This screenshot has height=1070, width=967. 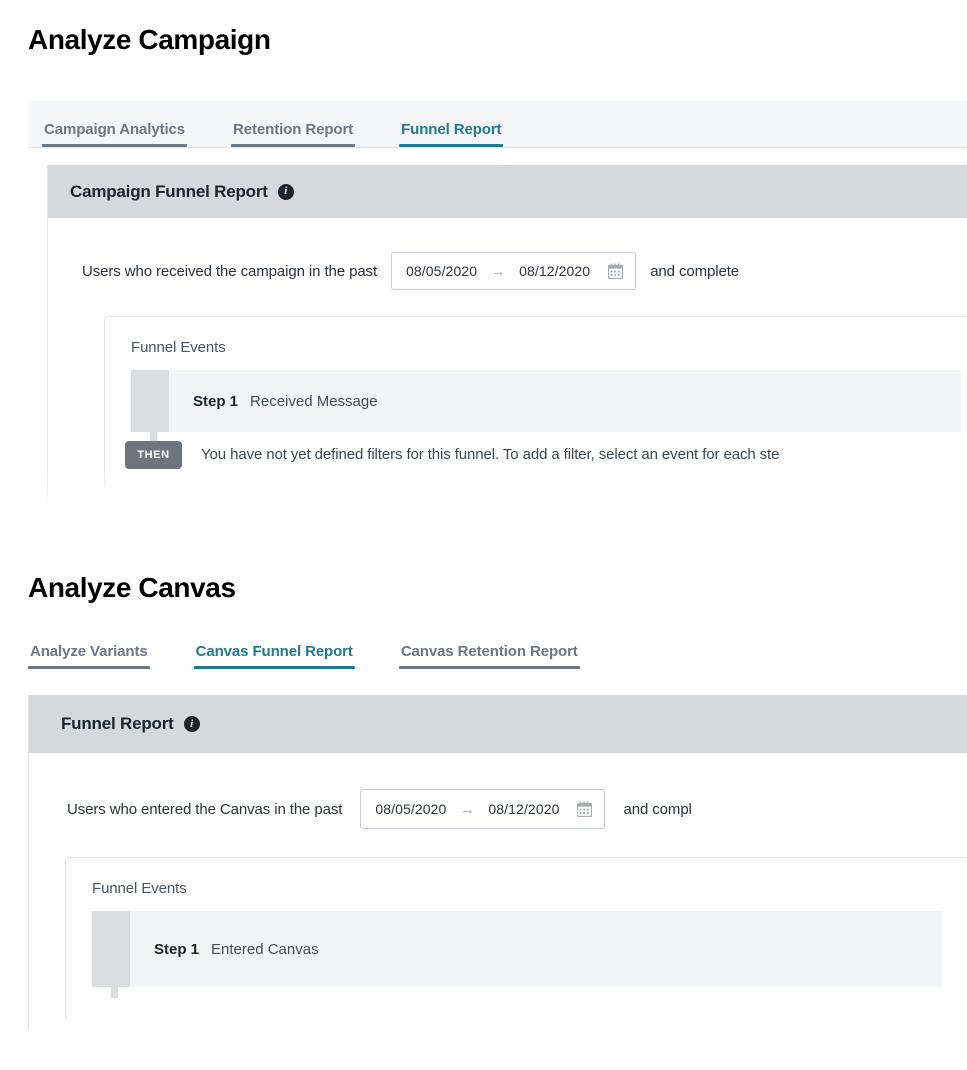 I want to click on tab-funnel-report: Funnel Report, so click(x=451, y=134).